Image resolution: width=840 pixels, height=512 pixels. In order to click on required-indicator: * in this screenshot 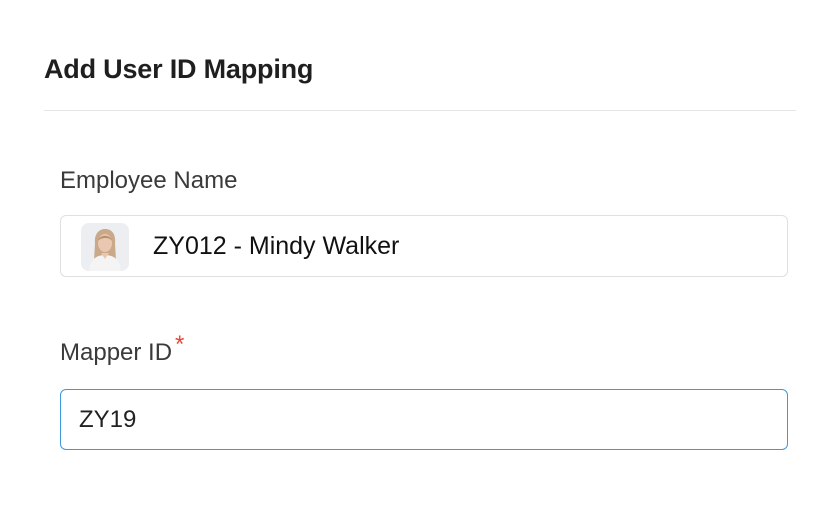, I will do `click(180, 344)`.